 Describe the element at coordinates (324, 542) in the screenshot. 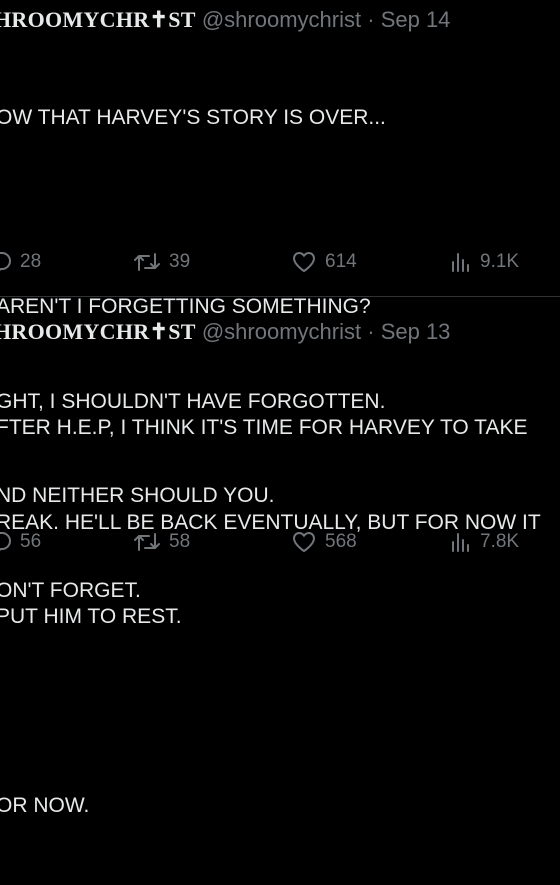

I see `like-button: 568` at that location.